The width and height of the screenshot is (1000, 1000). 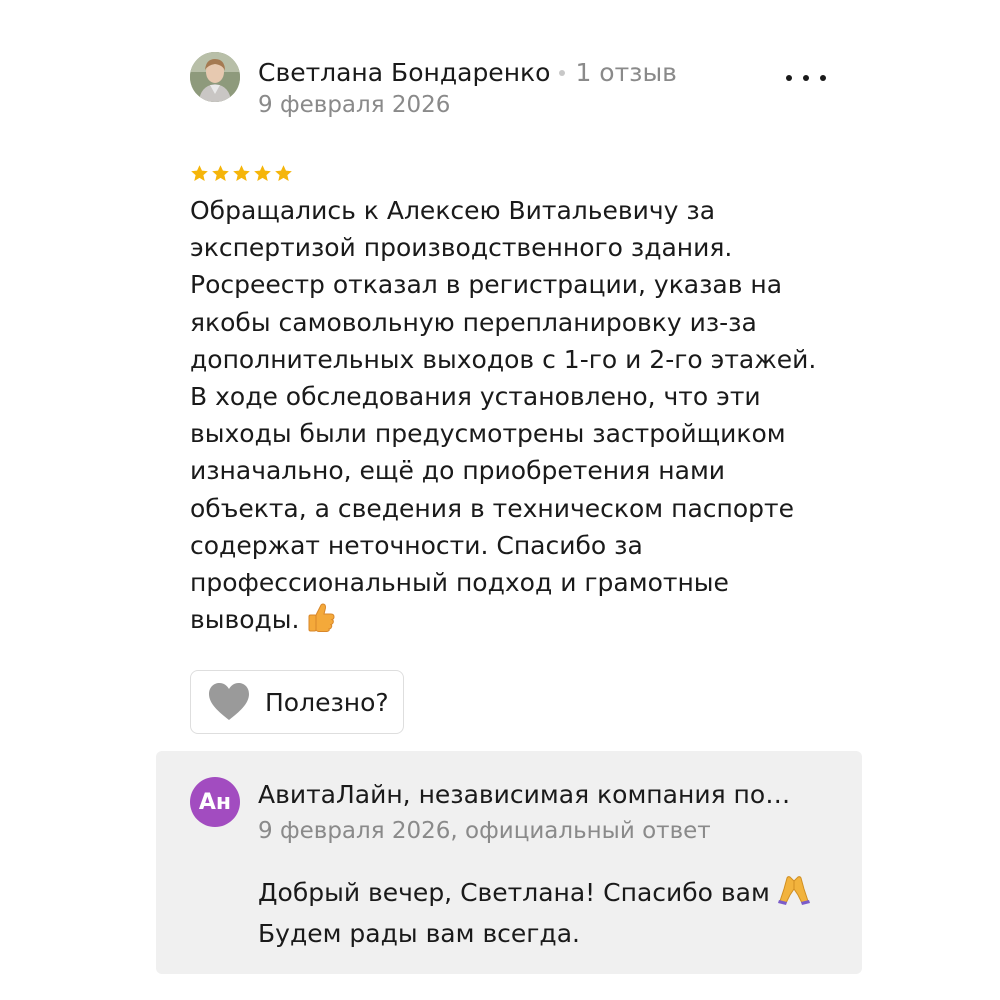 I want to click on author-name-row: Светлана Бондаренко 1 отзыв, so click(x=467, y=73).